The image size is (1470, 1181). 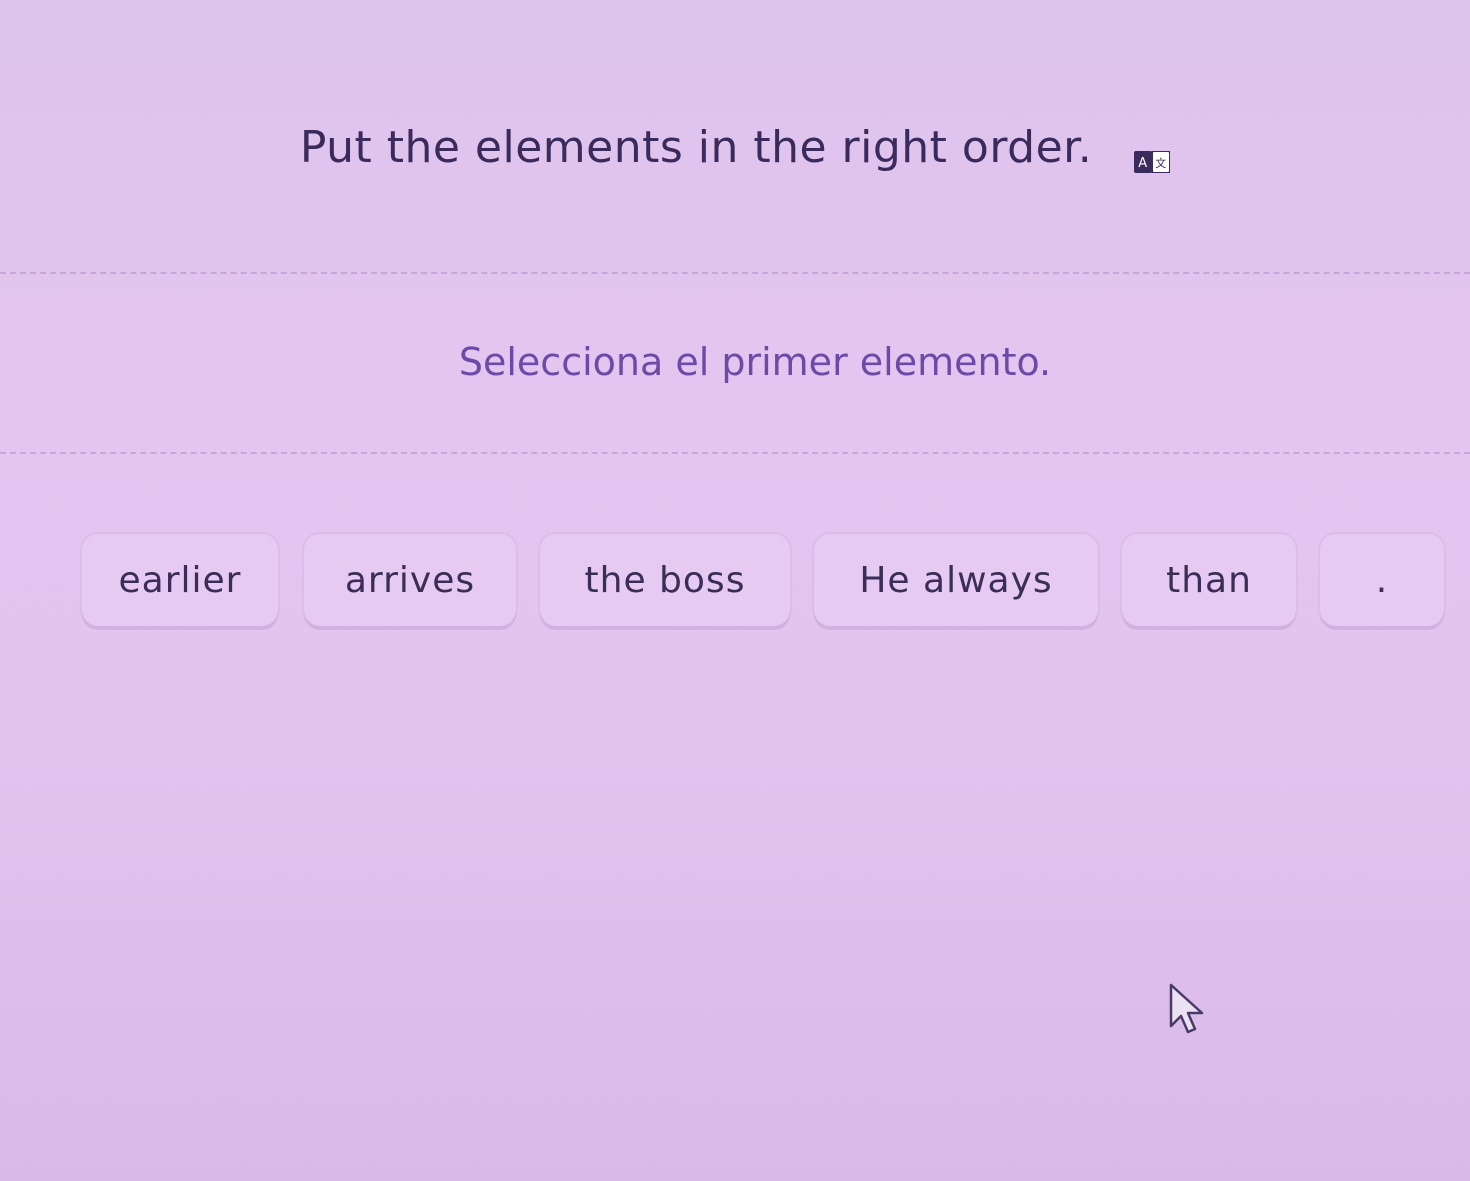 I want to click on divider-top, so click(x=735, y=273).